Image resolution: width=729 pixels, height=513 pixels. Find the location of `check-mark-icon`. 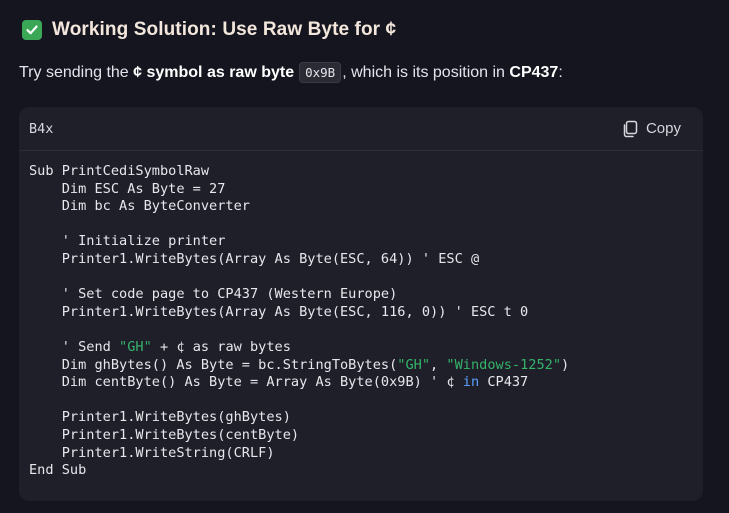

check-mark-icon is located at coordinates (32, 30).